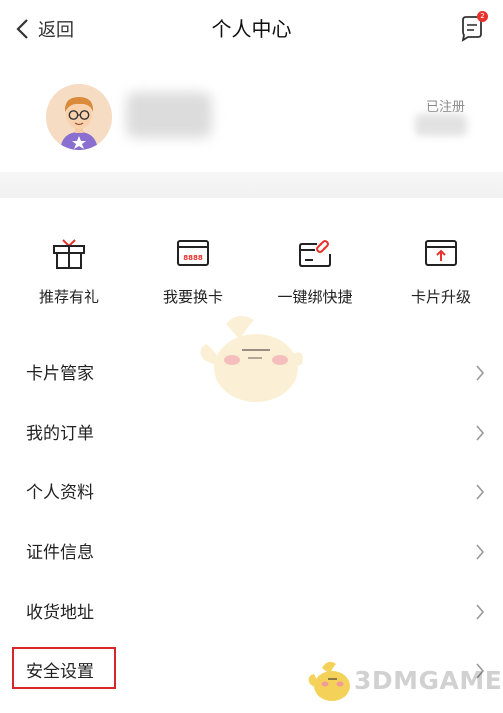  What do you see at coordinates (251, 493) in the screenshot?
I see `menu-item-personal-info: 个人资料` at bounding box center [251, 493].